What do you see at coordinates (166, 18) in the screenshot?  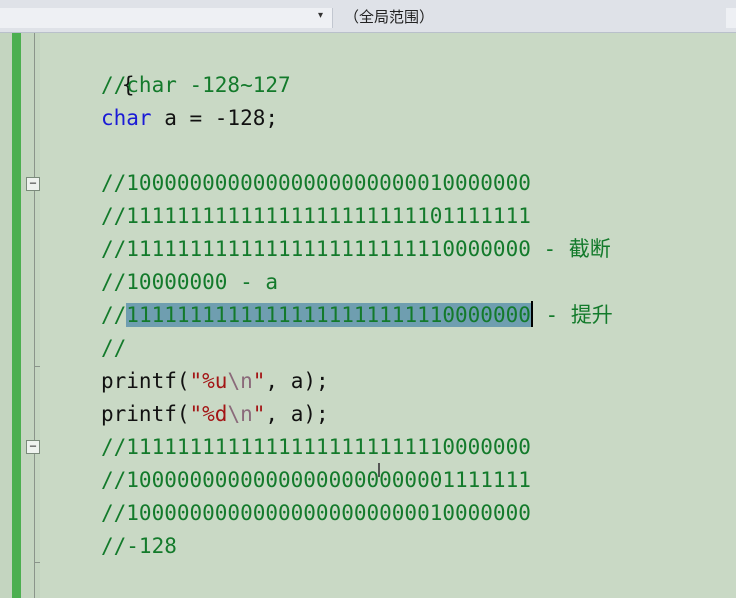 I see `scope-dropdown` at bounding box center [166, 18].